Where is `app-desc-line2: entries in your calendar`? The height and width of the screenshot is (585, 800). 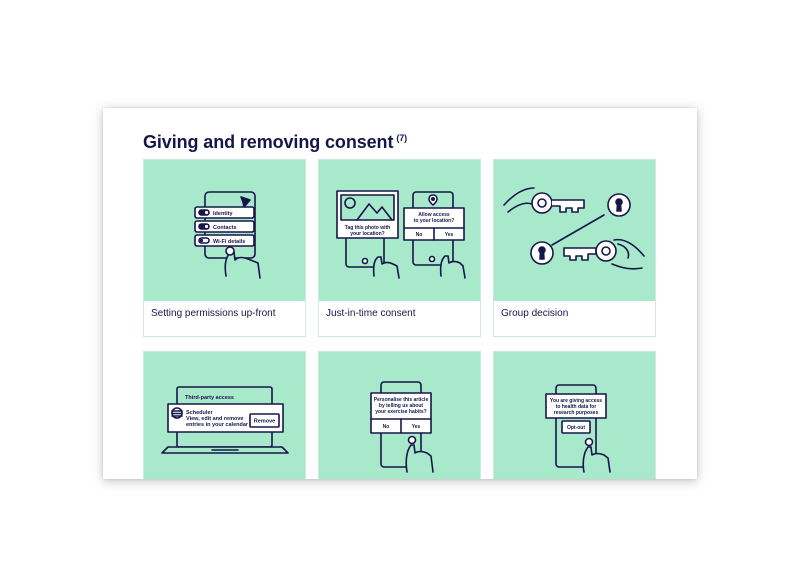
app-desc-line2: entries in your calendar is located at coordinates (217, 425).